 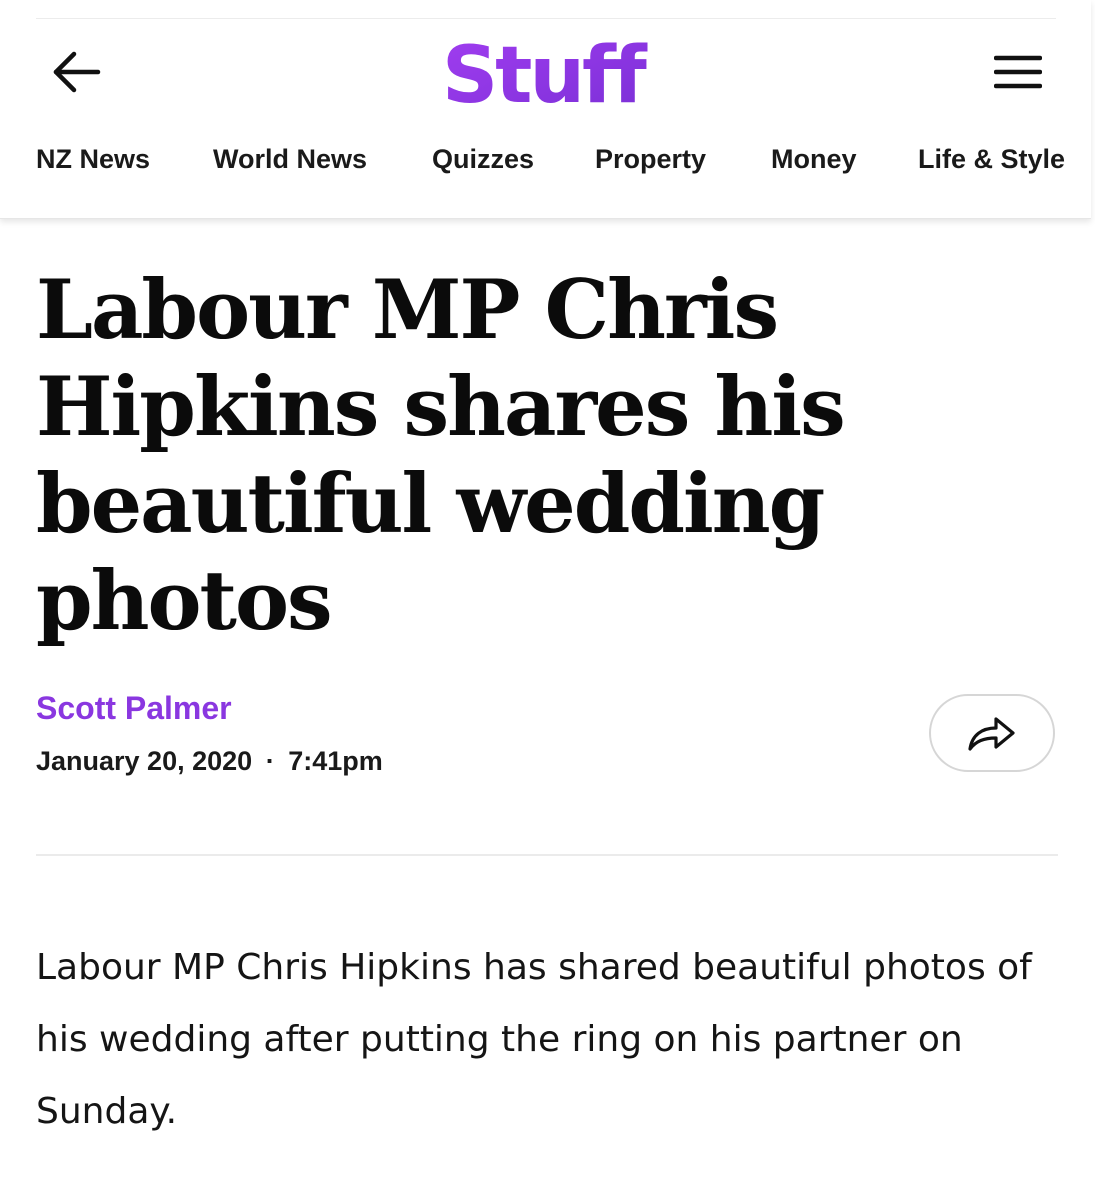 I want to click on stuff-logo: Stuff, so click(x=547, y=72).